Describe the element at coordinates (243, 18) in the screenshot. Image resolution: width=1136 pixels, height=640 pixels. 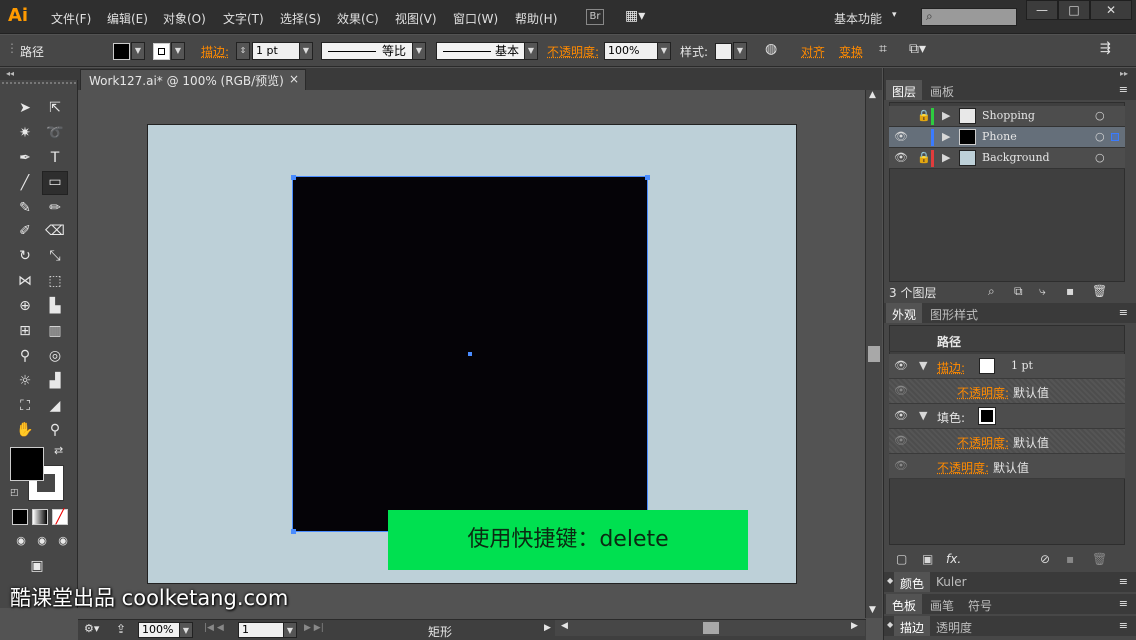
I see `menu-type: 文字(T)` at that location.